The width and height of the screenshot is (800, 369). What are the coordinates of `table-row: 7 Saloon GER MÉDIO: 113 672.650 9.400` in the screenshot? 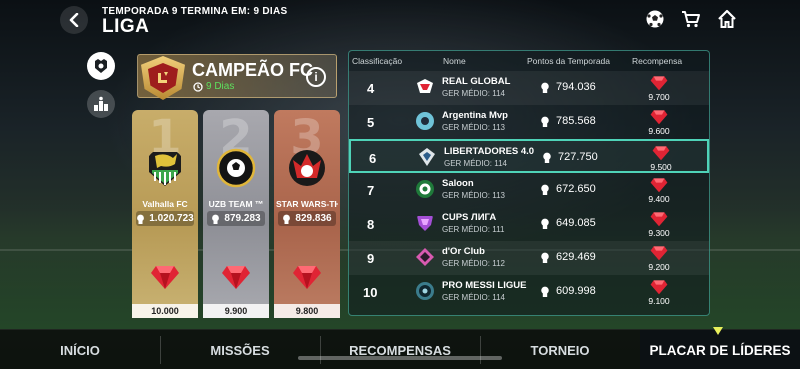 It's located at (529, 190).